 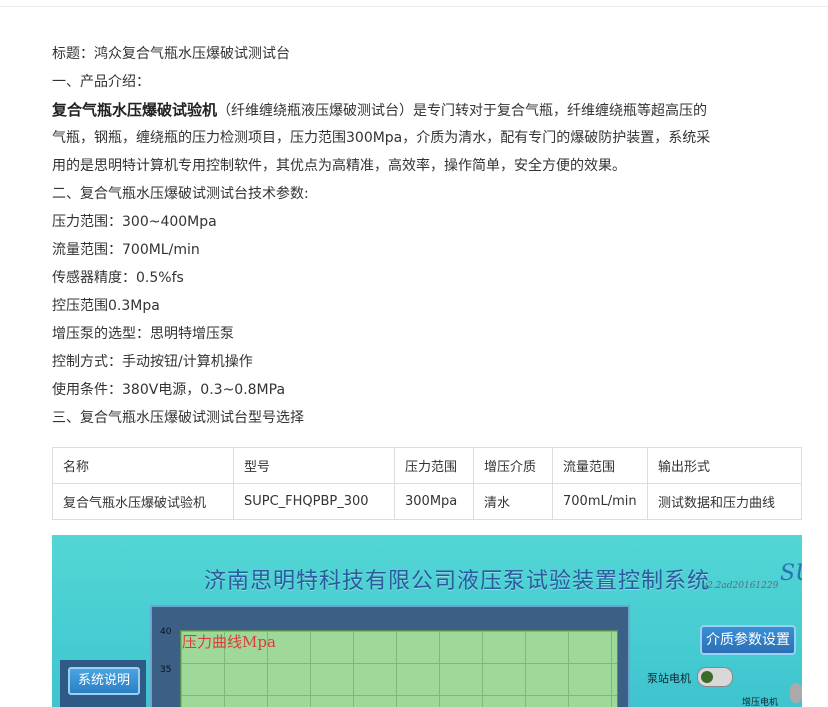 I want to click on software-version: v2.2ad20161229, so click(x=740, y=586).